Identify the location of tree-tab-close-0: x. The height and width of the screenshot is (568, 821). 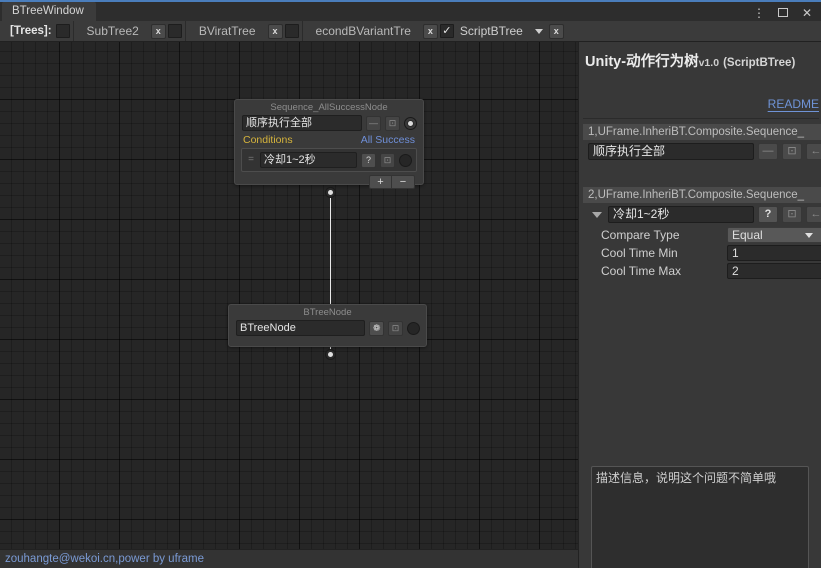
(158, 31).